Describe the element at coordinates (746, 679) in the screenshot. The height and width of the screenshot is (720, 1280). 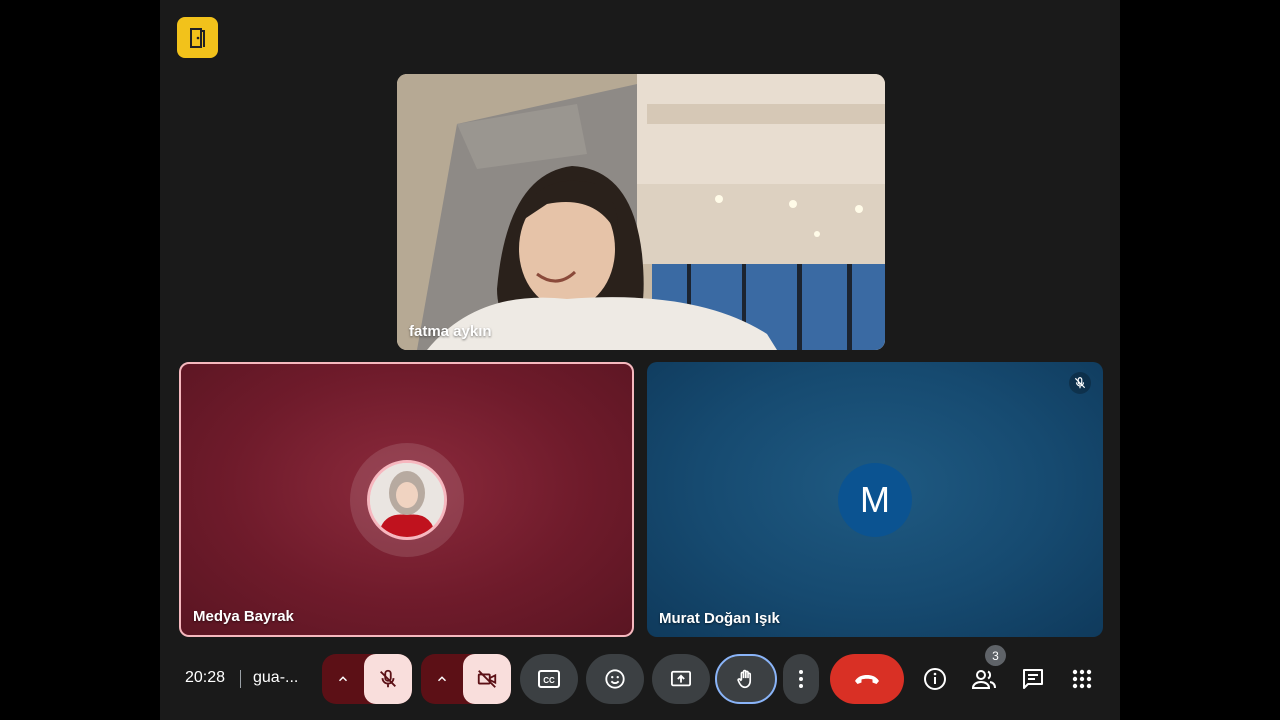
I see `raise-hand-icon` at that location.